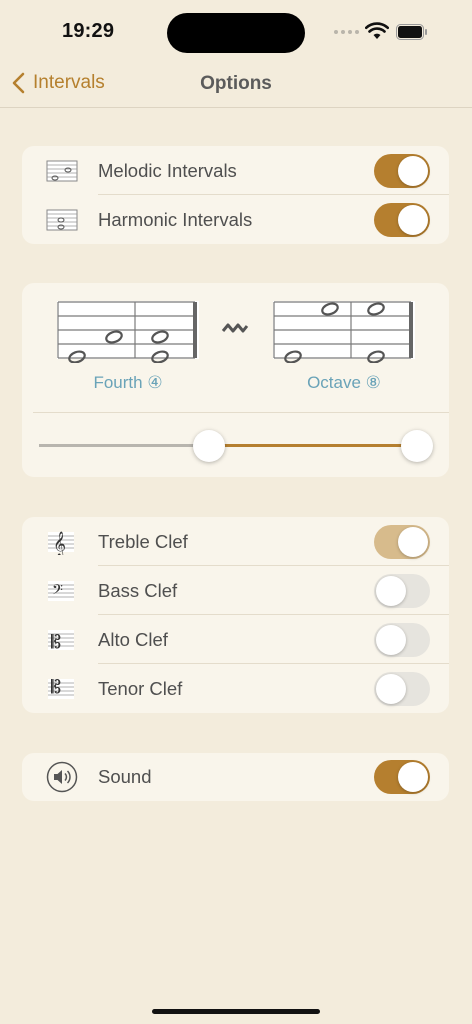 The image size is (472, 1024). I want to click on range-slider-low-thumb, so click(209, 446).